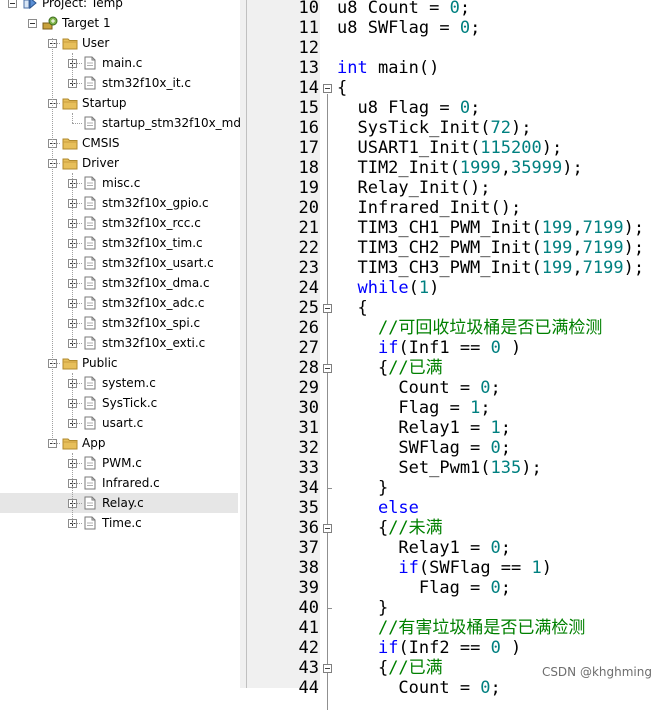  Describe the element at coordinates (308, 228) in the screenshot. I see `line-number: 21` at that location.